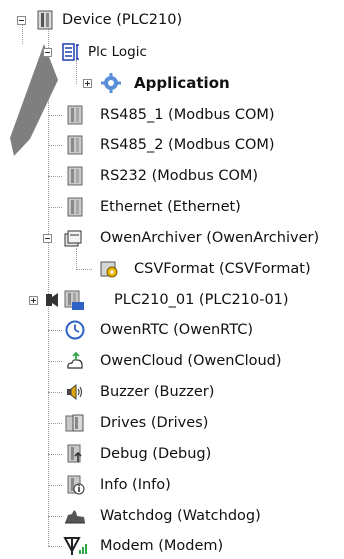  What do you see at coordinates (191, 361) in the screenshot?
I see `tree-label: OwenCloud (OwenCloud)` at bounding box center [191, 361].